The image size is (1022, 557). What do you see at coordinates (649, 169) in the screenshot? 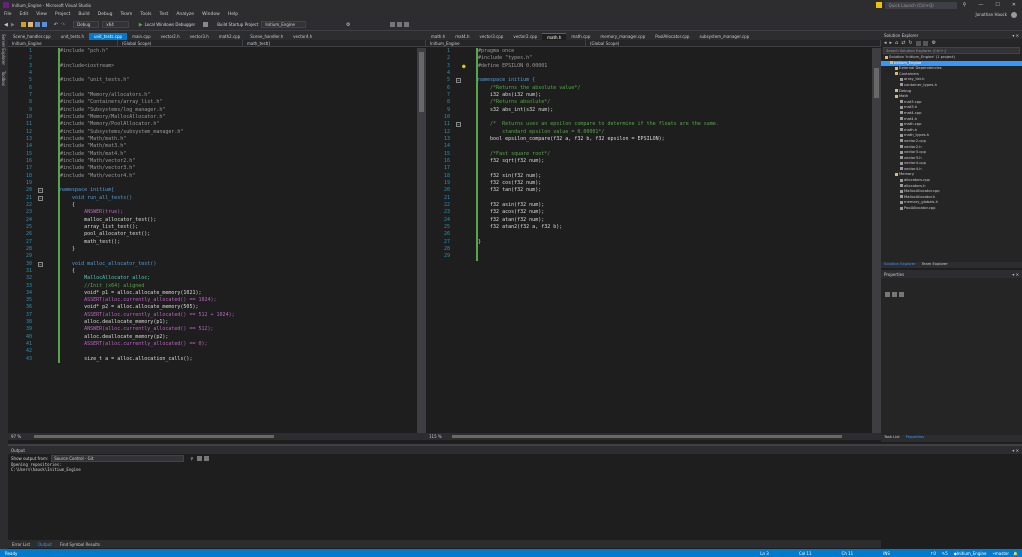
I see `code-line: 17` at bounding box center [649, 169].